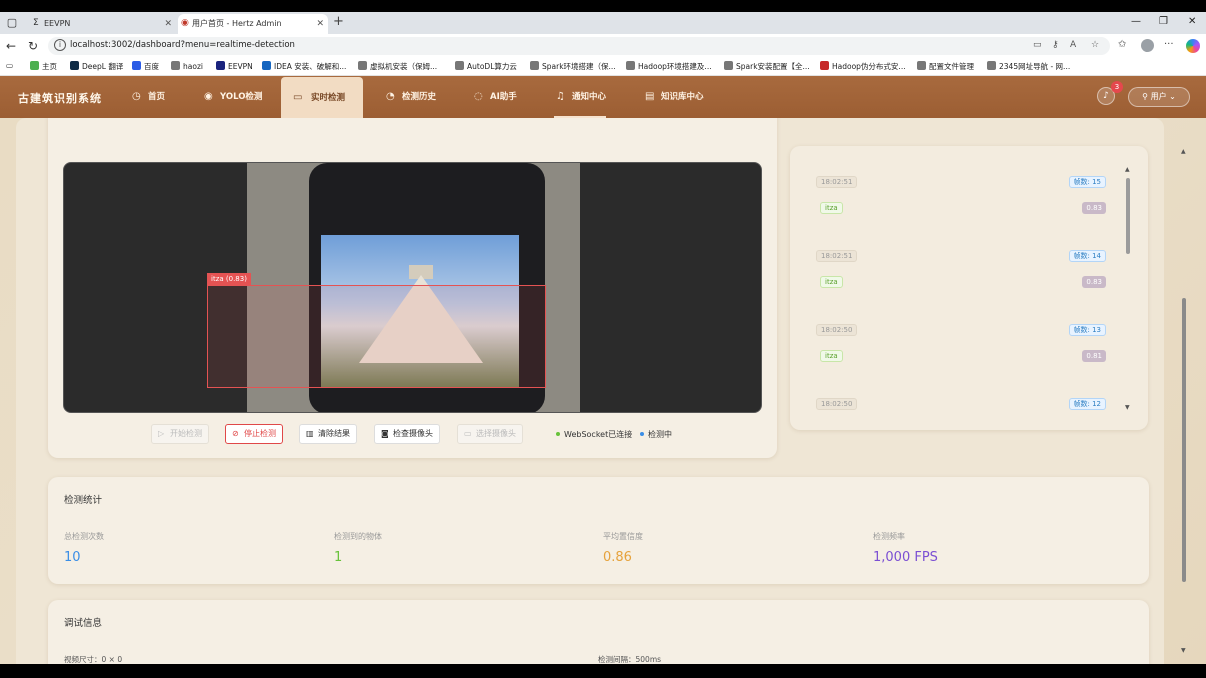 The height and width of the screenshot is (678, 1206). Describe the element at coordinates (34, 65) in the screenshot. I see `home-icon` at that location.